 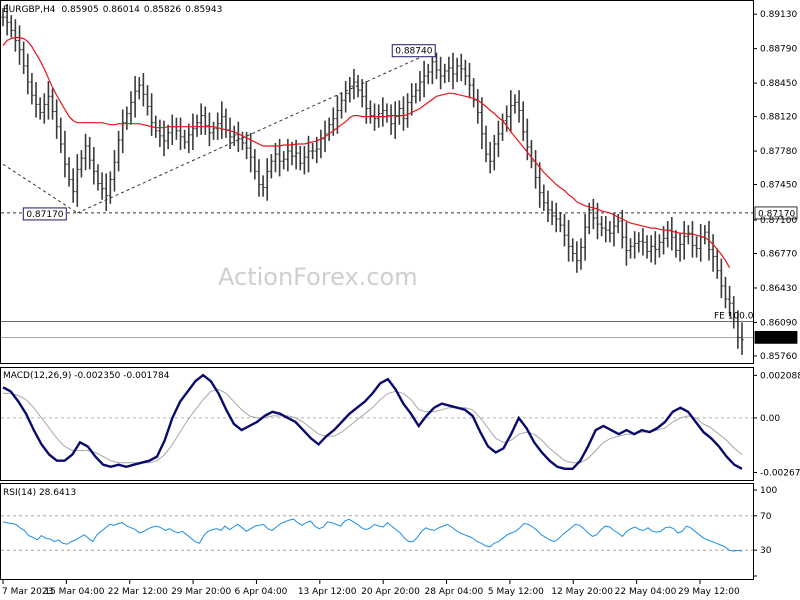 What do you see at coordinates (318, 277) in the screenshot?
I see `watermark: ActionForex.com` at bounding box center [318, 277].